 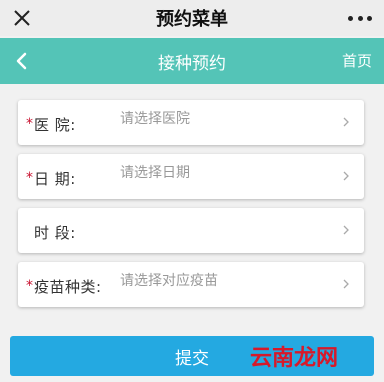 What do you see at coordinates (55, 125) in the screenshot?
I see `hospital-label: 医 院:` at bounding box center [55, 125].